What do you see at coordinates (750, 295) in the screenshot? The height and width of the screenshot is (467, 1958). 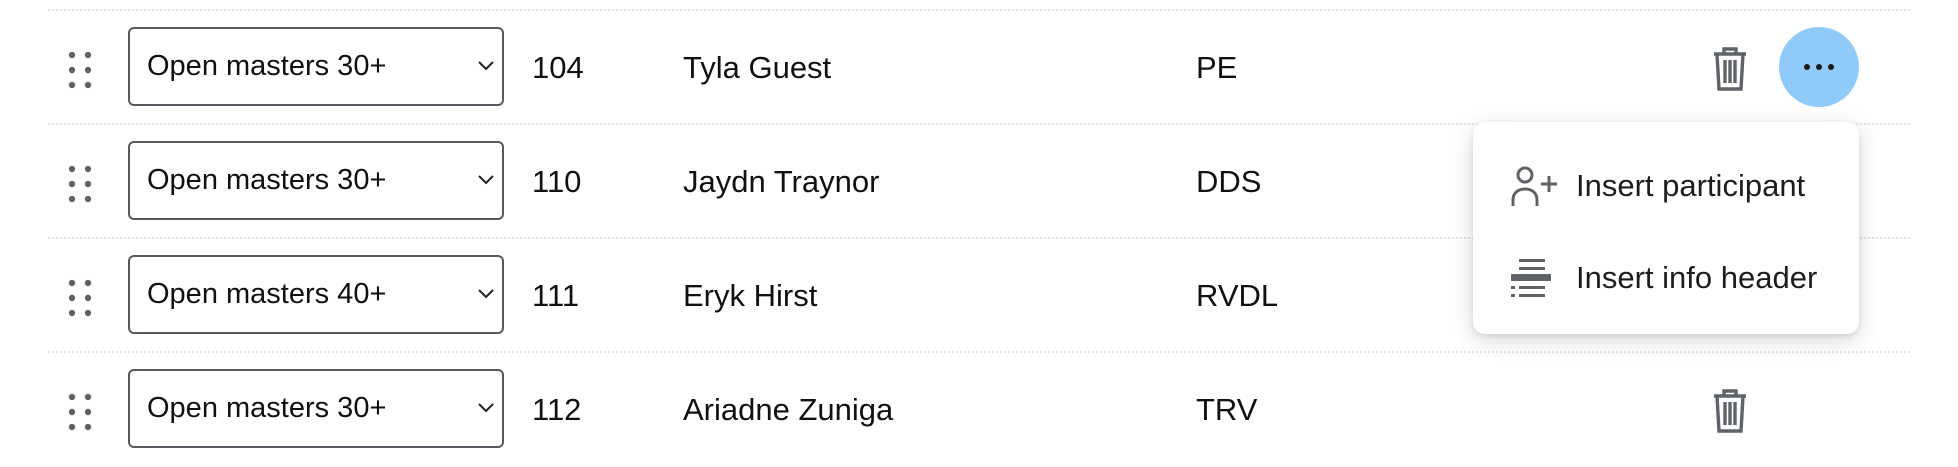 I see `participant-name: Eryk Hirst` at bounding box center [750, 295].